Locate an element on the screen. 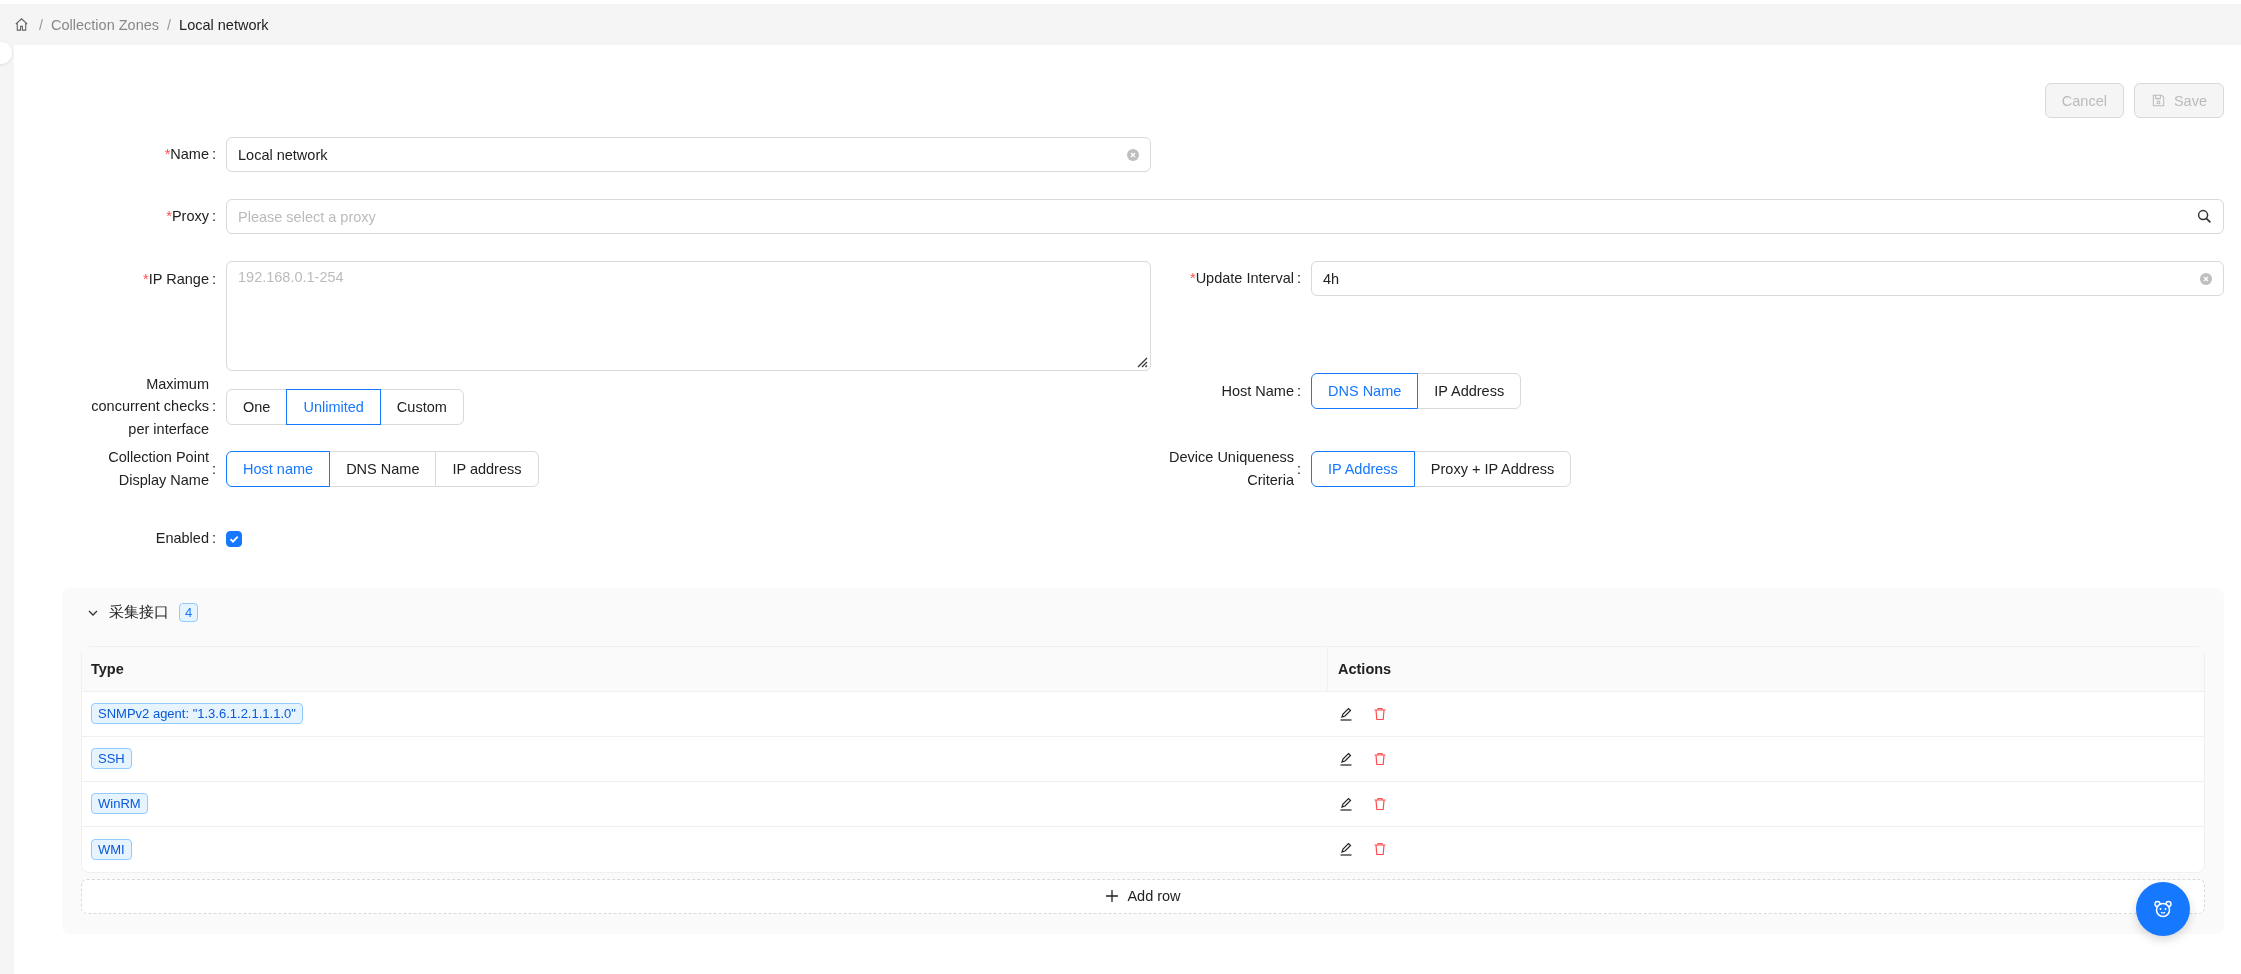 This screenshot has width=2241, height=974. field-label: *IP Range is located at coordinates (176, 279).